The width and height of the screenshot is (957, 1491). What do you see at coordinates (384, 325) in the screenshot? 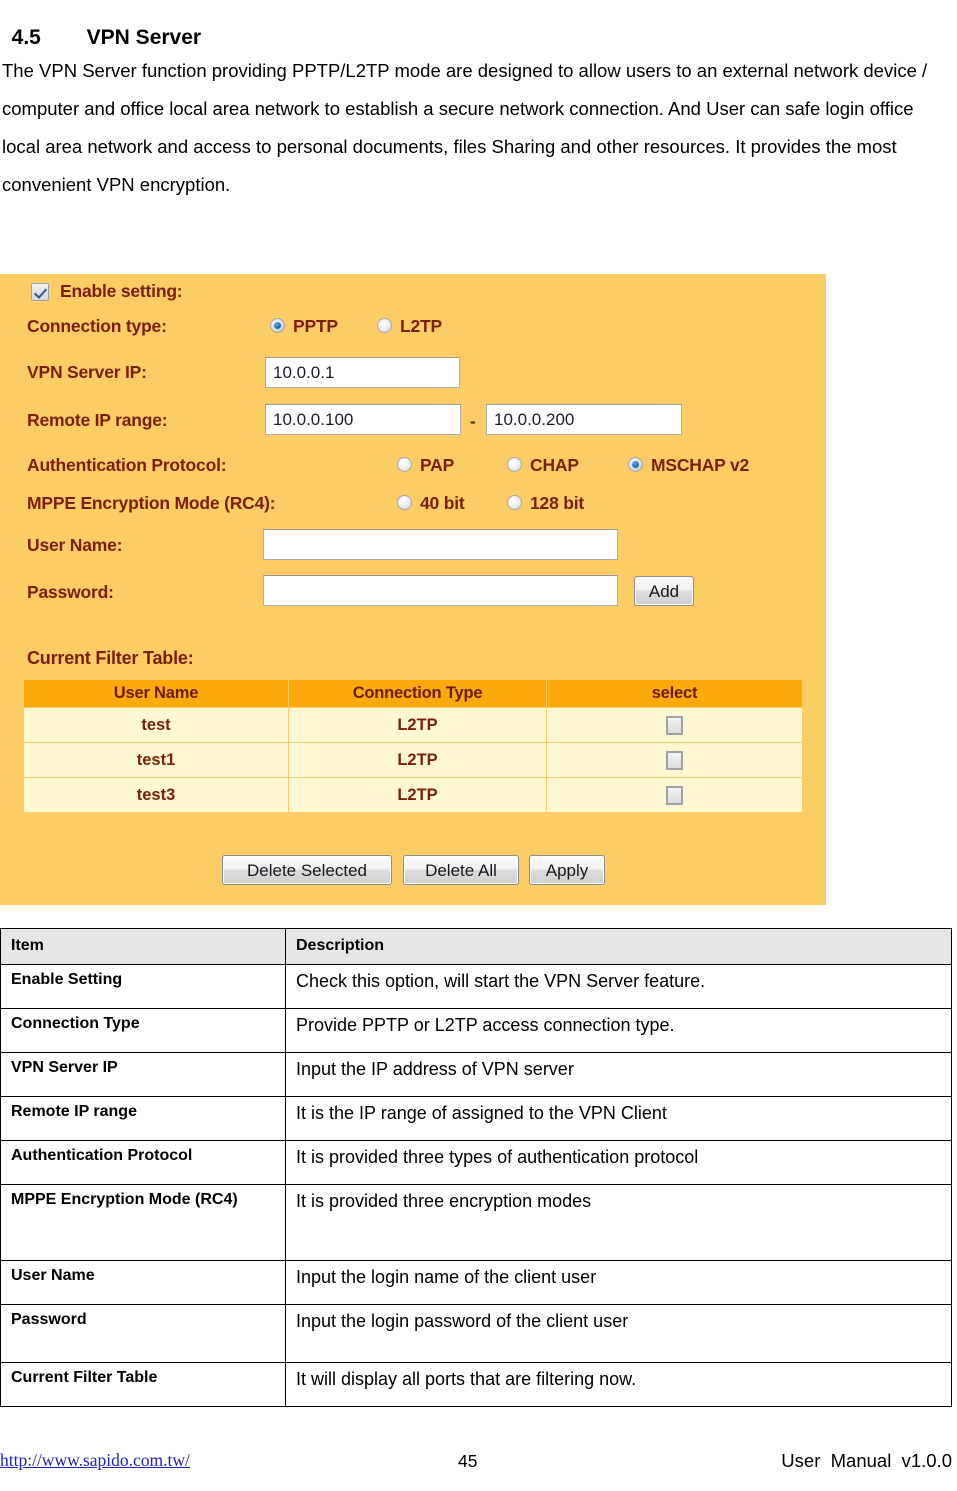
I see `radio-connection-l2tp` at bounding box center [384, 325].